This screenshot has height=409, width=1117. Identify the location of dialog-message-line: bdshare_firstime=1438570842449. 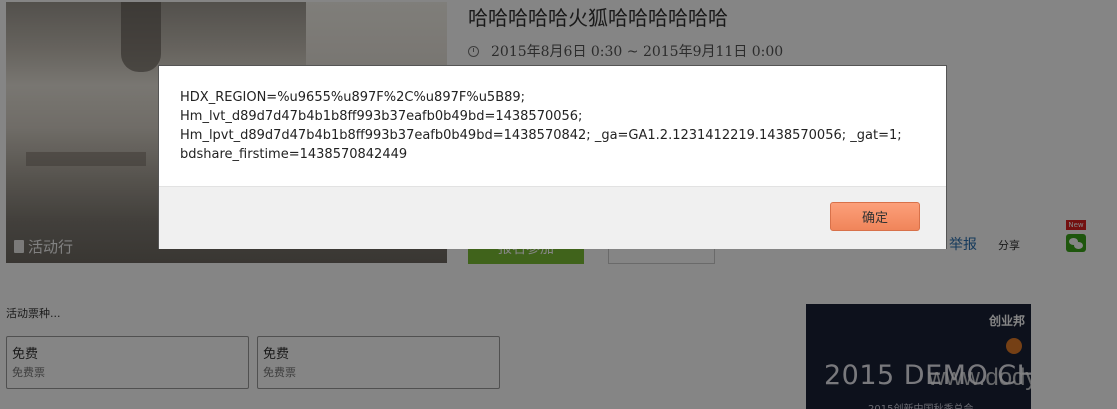
(294, 154).